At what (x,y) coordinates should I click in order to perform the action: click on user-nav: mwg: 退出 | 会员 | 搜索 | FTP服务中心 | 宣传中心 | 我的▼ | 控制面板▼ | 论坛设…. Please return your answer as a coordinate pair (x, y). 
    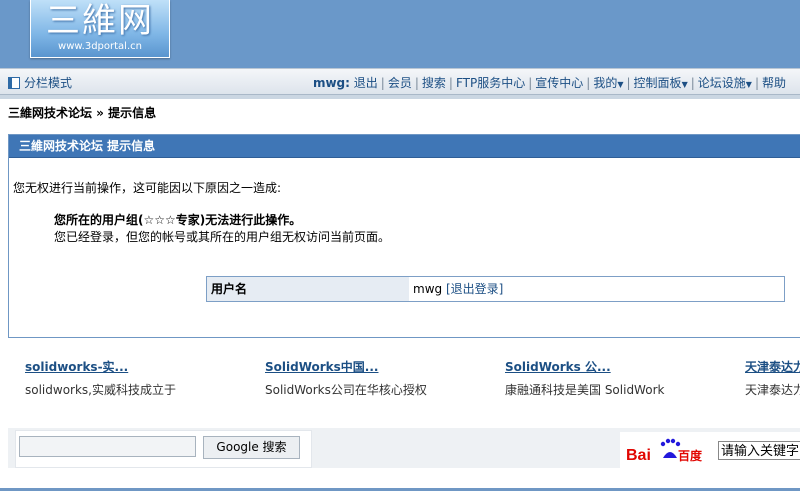
    Looking at the image, I should click on (549, 83).